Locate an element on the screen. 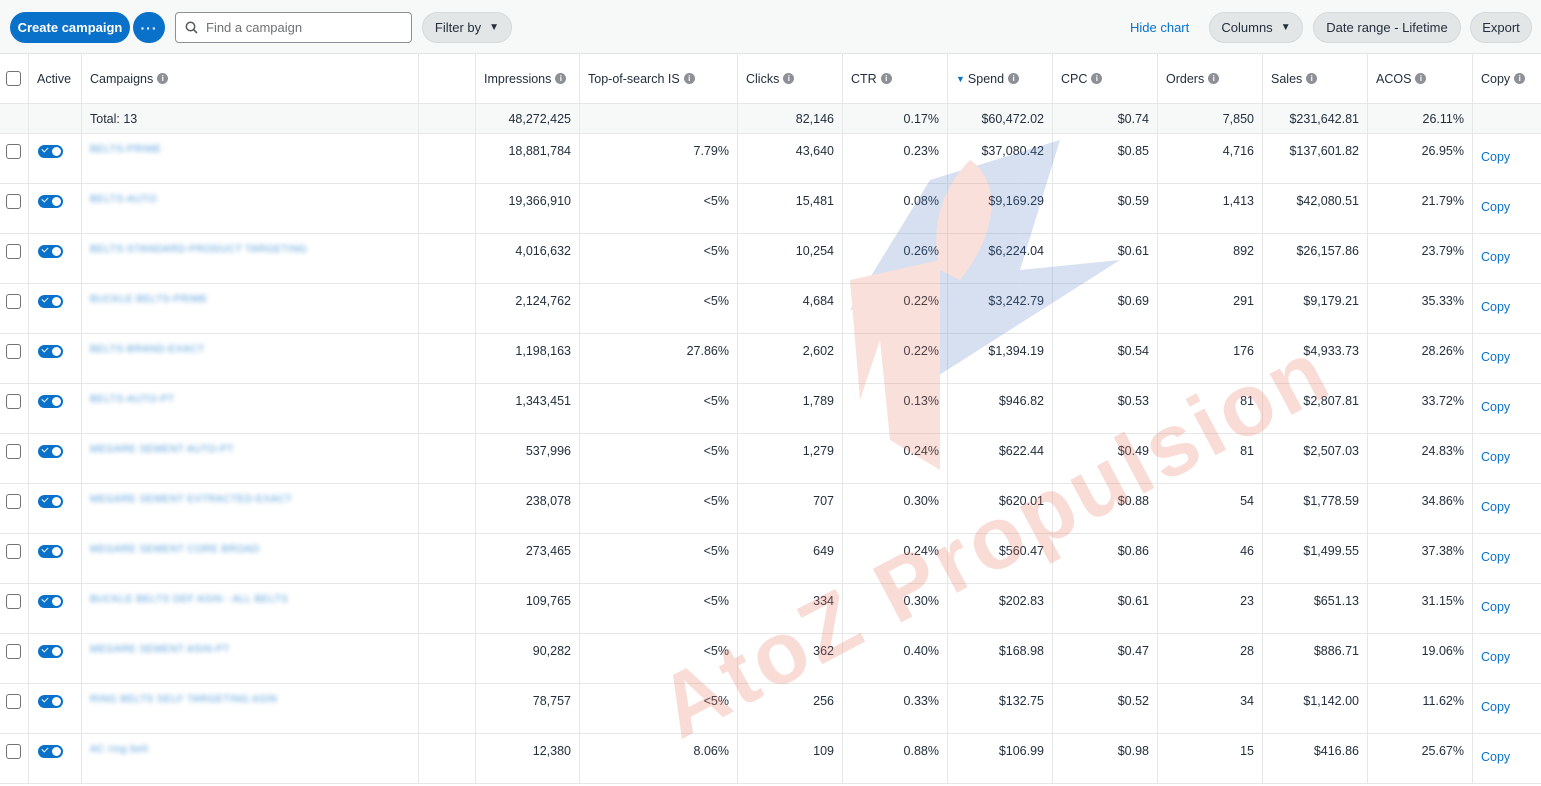  more-options-button: ··· is located at coordinates (149, 27).